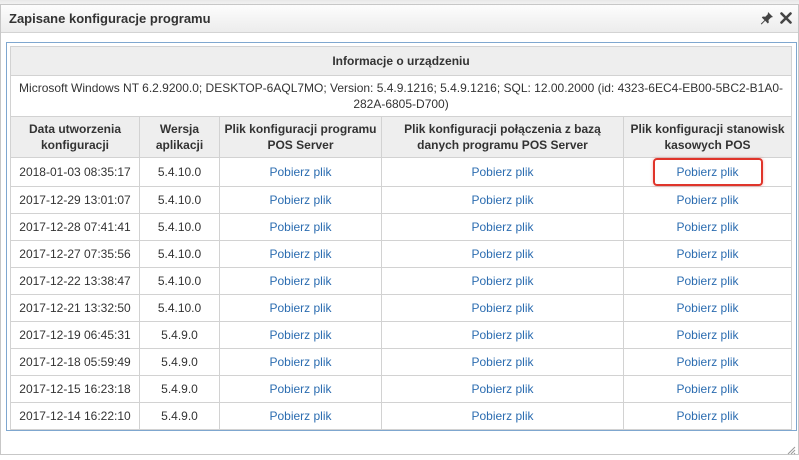 The height and width of the screenshot is (460, 799). Describe the element at coordinates (110, 18) in the screenshot. I see `dialog-title: Zapisane konfiguracje programu` at that location.